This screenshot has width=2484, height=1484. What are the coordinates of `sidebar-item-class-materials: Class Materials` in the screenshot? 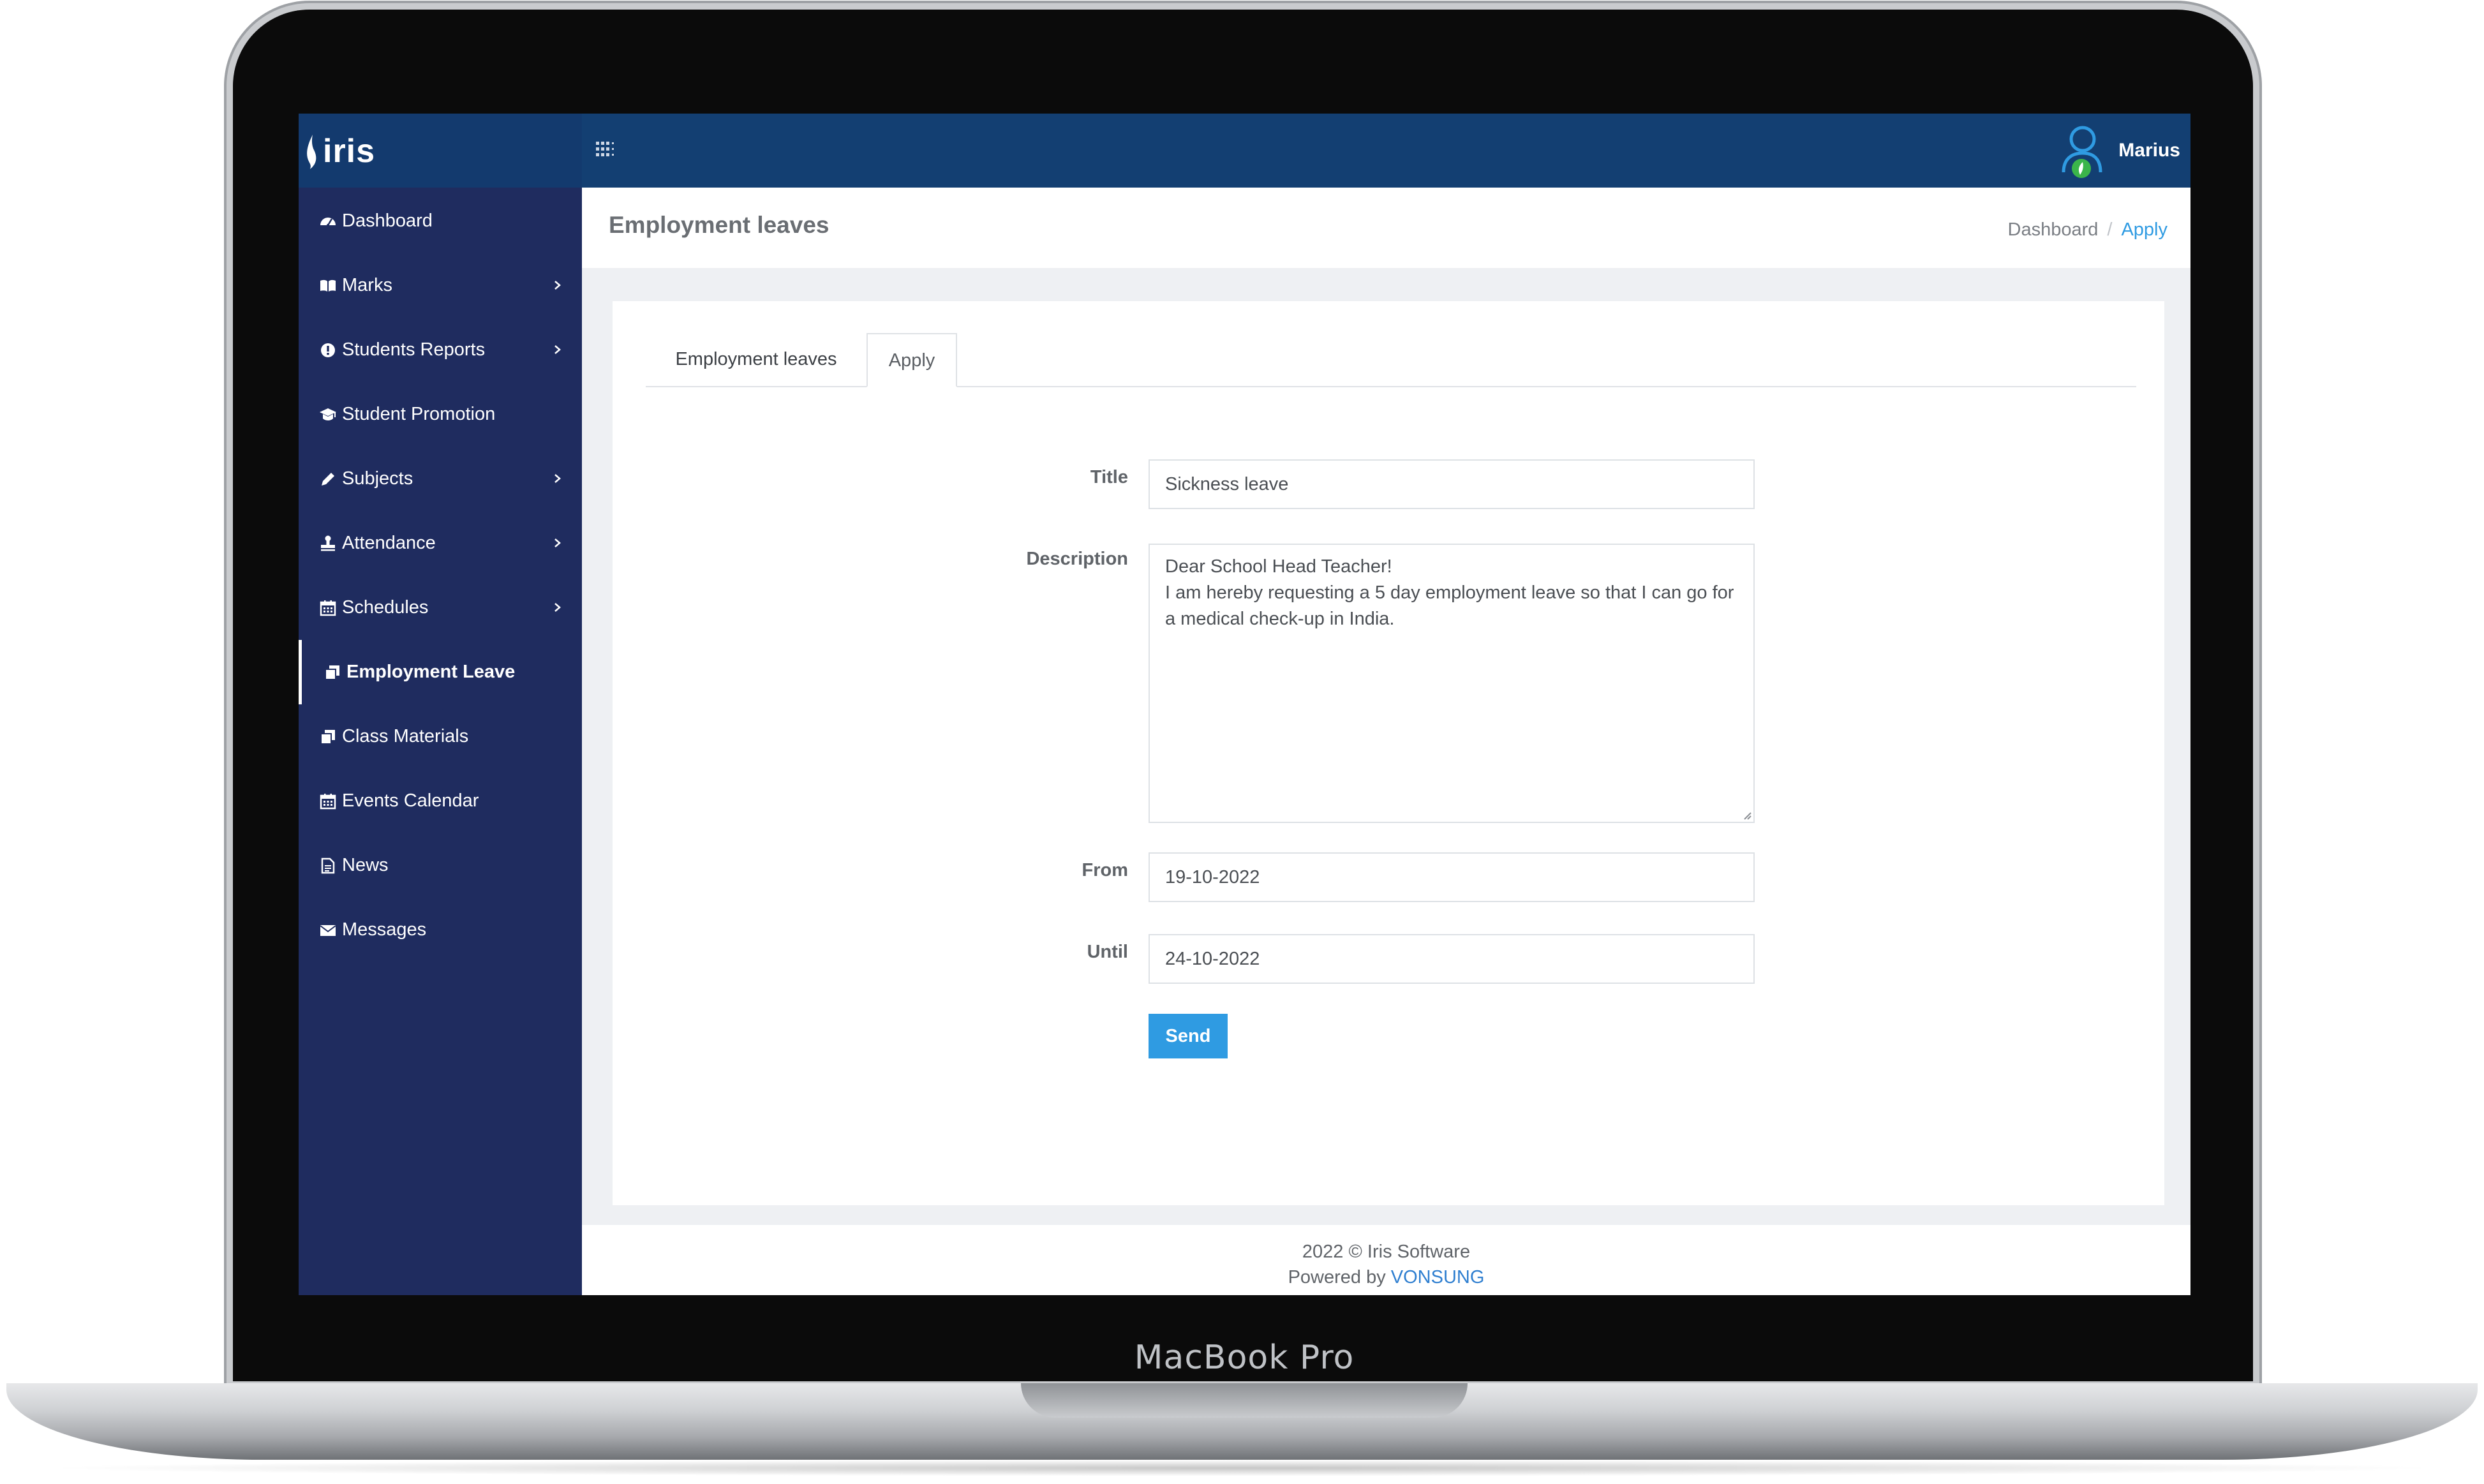 It's located at (440, 736).